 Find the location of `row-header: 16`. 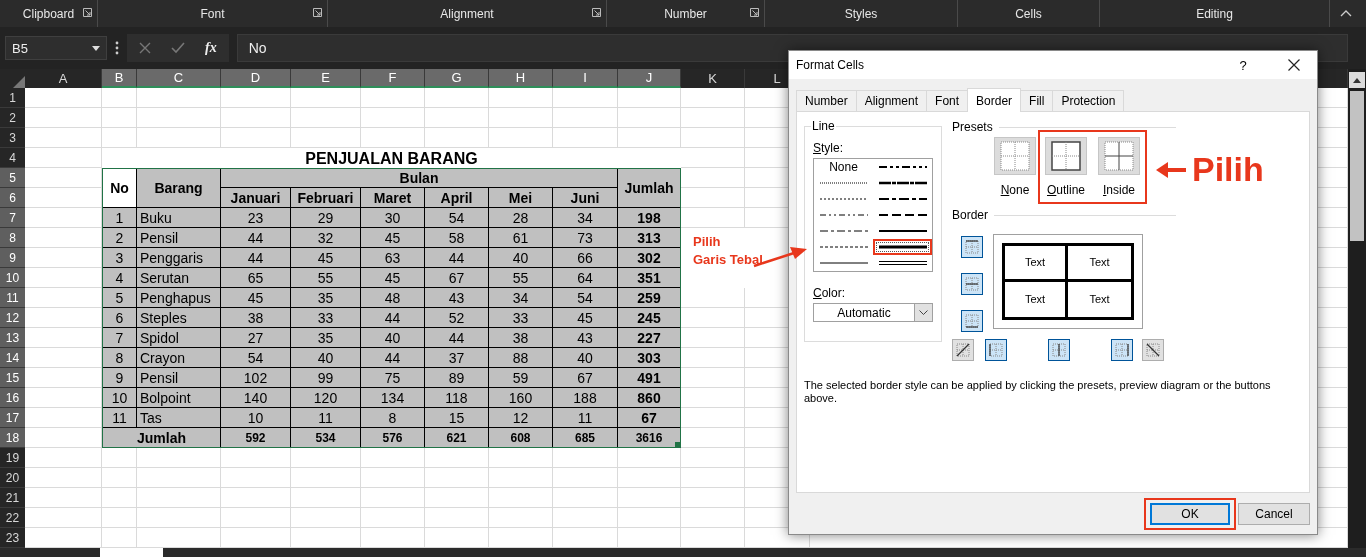

row-header: 16 is located at coordinates (12, 398).